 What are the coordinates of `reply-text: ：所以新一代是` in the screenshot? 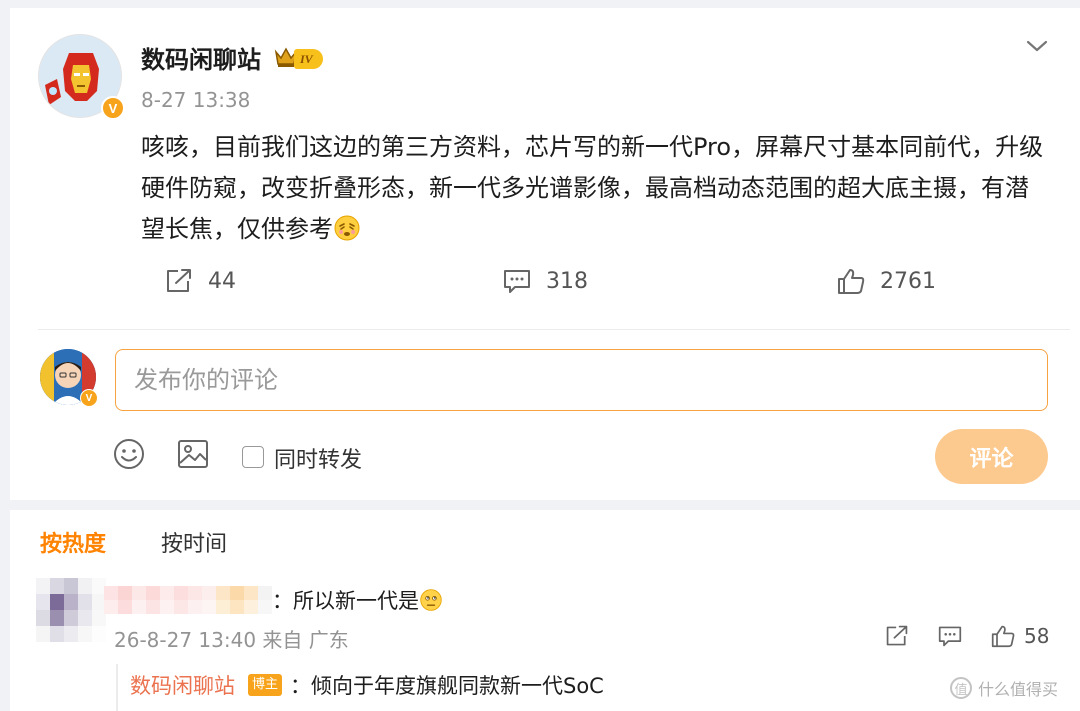 It's located at (357, 600).